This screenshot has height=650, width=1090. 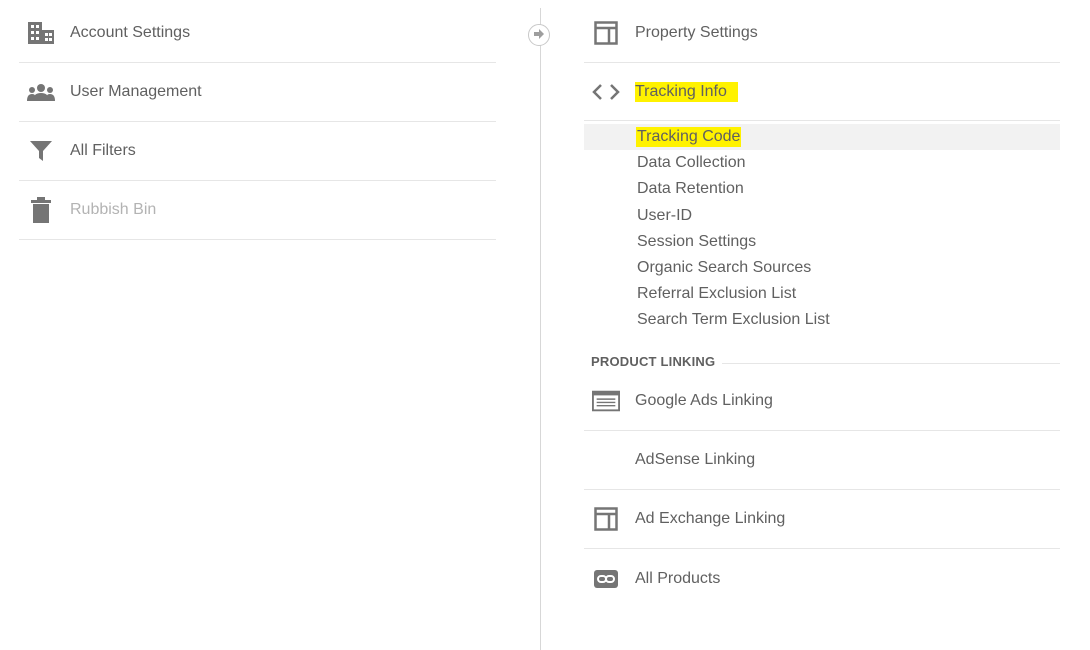 I want to click on trash-icon, so click(x=41, y=210).